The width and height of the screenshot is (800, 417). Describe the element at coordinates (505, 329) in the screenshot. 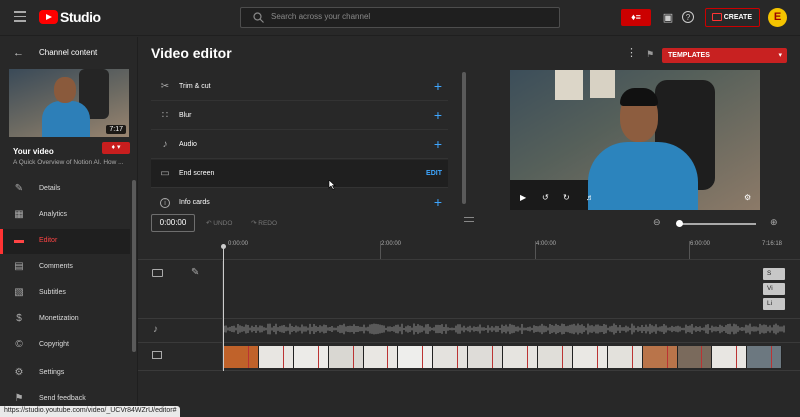

I see `audio-waveform` at that location.